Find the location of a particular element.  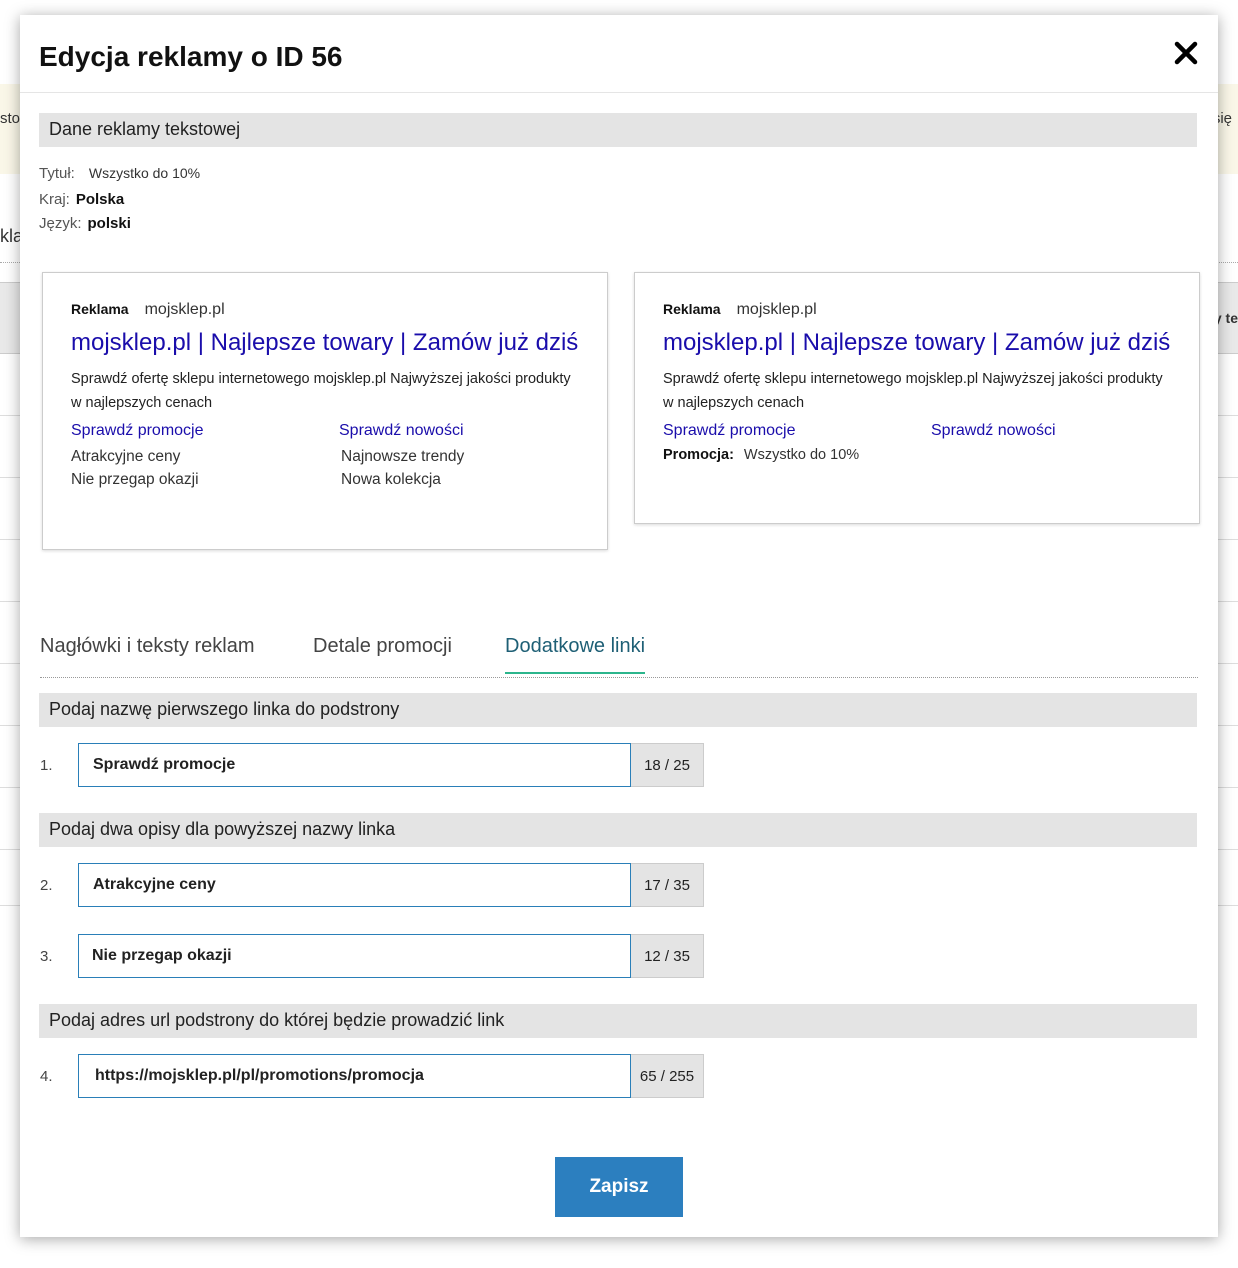

ad-data-section-title: Dane reklamy tekstowej is located at coordinates (618, 130).